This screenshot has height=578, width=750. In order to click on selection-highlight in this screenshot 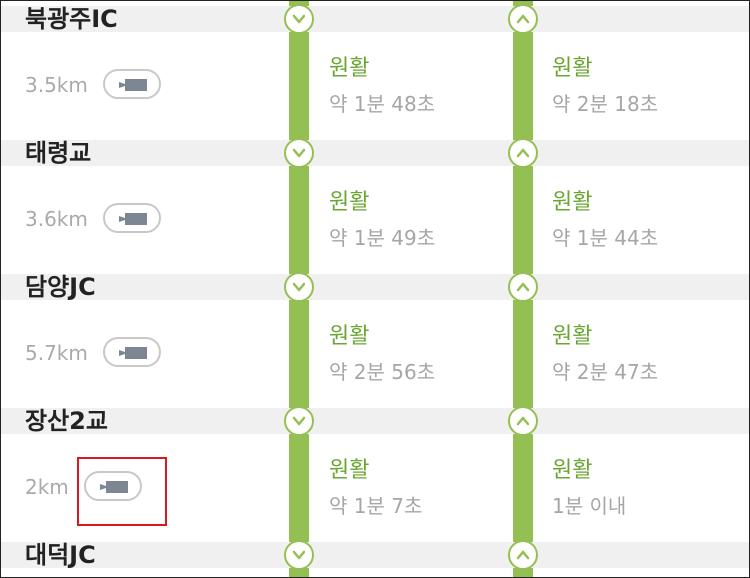, I will do `click(122, 491)`.